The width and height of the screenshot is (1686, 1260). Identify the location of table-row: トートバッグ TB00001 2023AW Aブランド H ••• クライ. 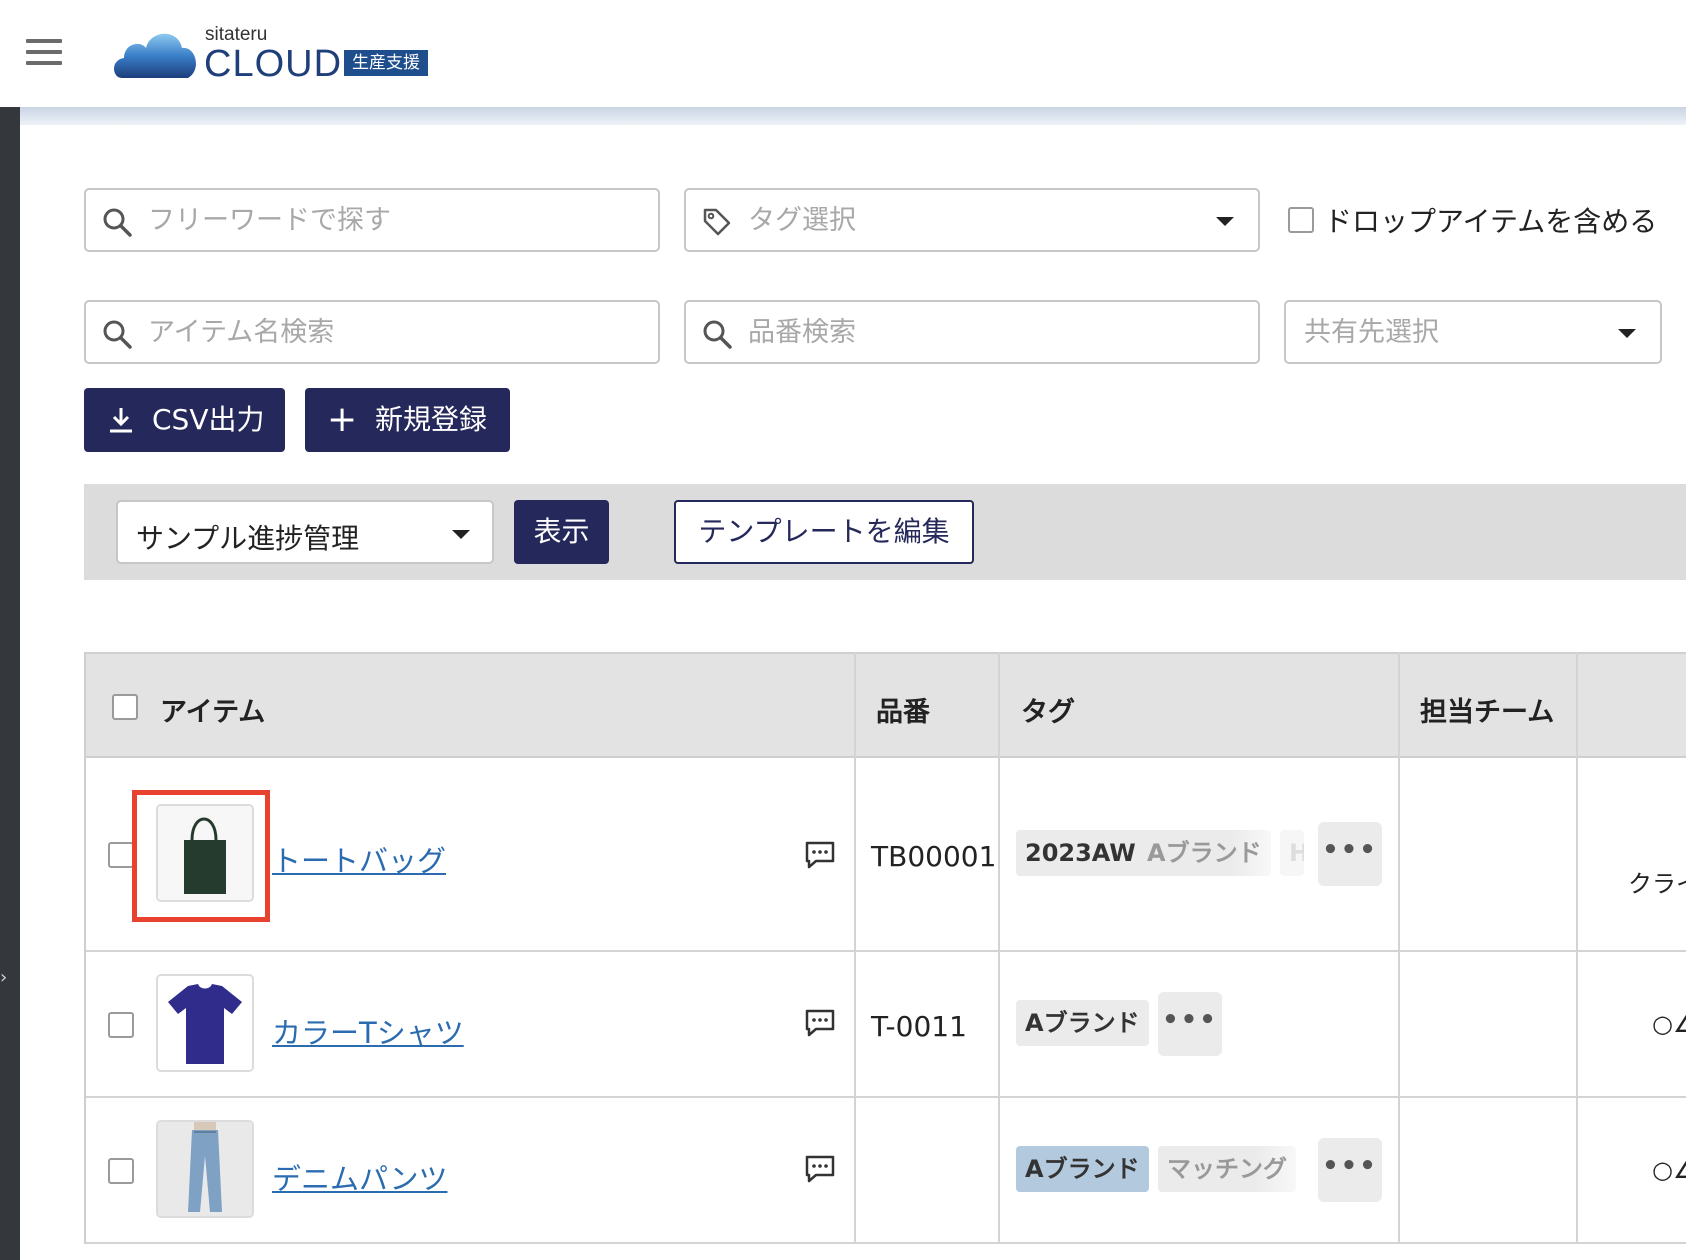
(886, 855).